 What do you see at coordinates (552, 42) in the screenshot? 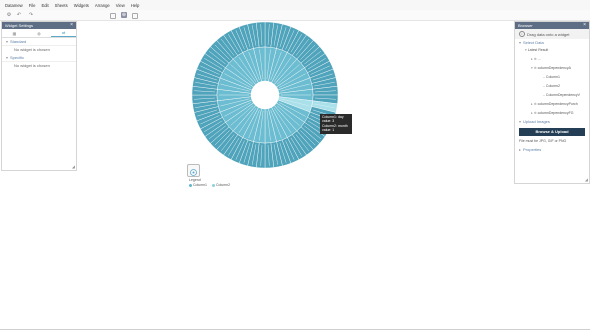
I see `select-data-section: ▾ Select Data` at bounding box center [552, 42].